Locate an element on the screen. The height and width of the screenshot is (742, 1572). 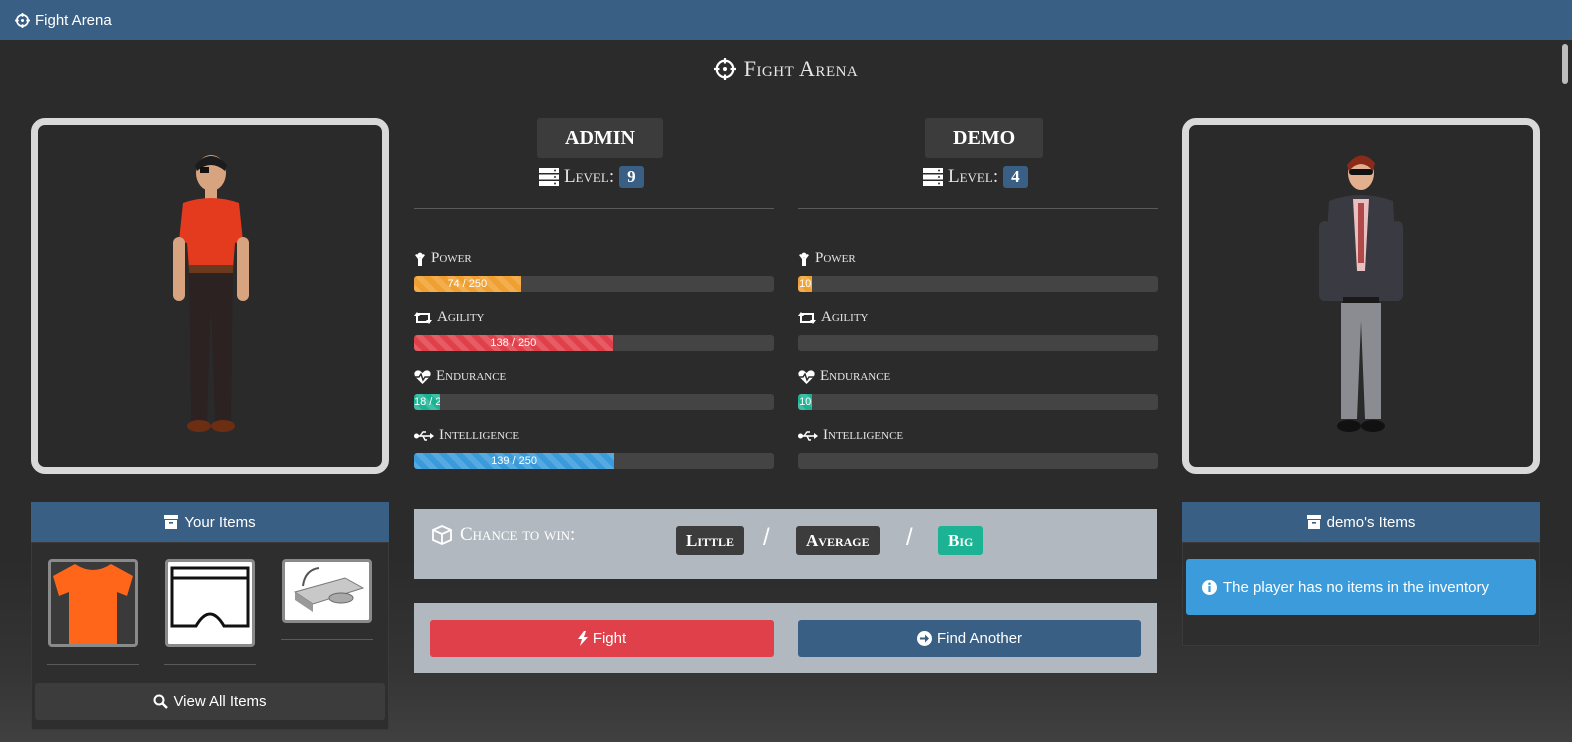
tshirt-icon is located at coordinates (93, 604).